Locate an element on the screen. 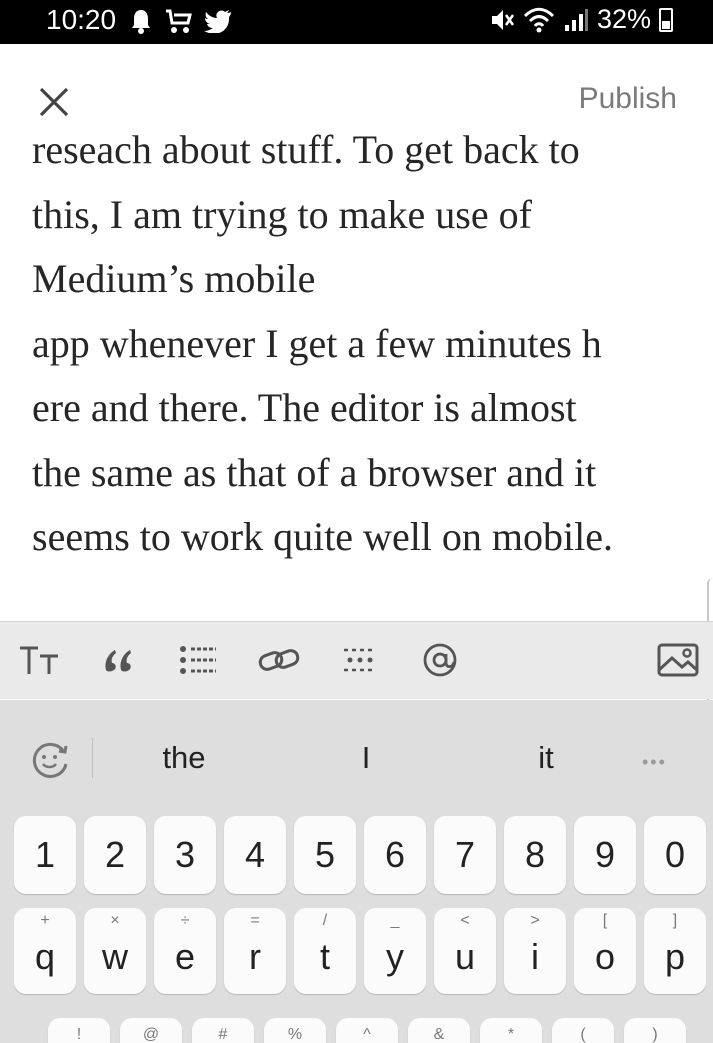  key-h: & is located at coordinates (439, 1030).